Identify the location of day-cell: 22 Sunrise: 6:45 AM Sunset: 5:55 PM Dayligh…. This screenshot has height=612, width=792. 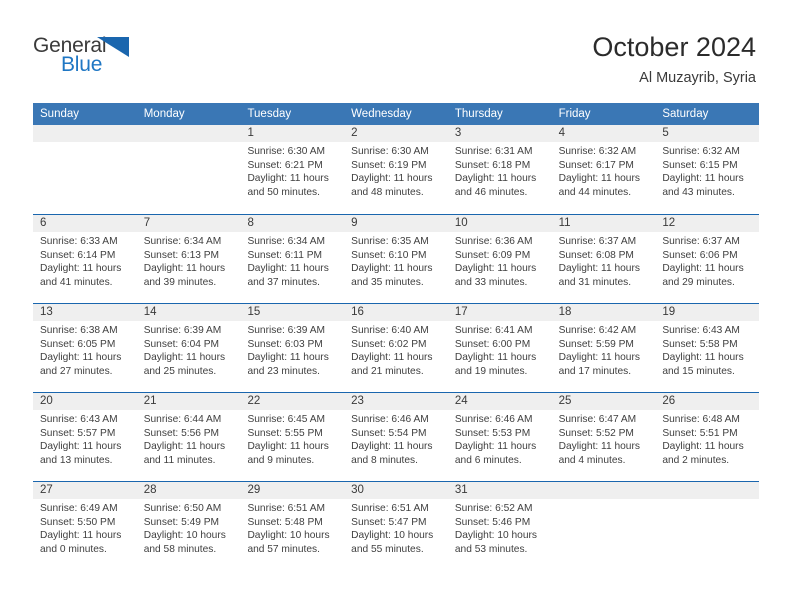
(292, 437).